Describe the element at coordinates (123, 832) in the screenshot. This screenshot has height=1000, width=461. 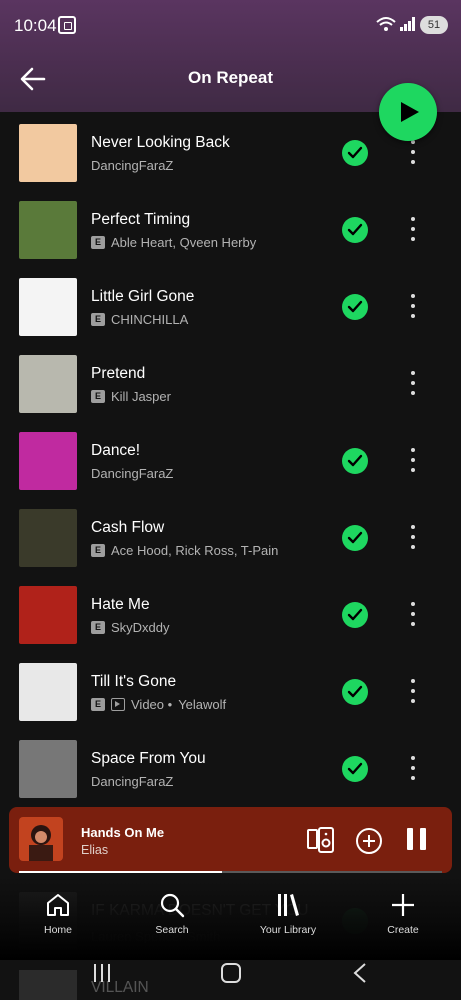
I see `now-playing-title: Hands On Me` at that location.